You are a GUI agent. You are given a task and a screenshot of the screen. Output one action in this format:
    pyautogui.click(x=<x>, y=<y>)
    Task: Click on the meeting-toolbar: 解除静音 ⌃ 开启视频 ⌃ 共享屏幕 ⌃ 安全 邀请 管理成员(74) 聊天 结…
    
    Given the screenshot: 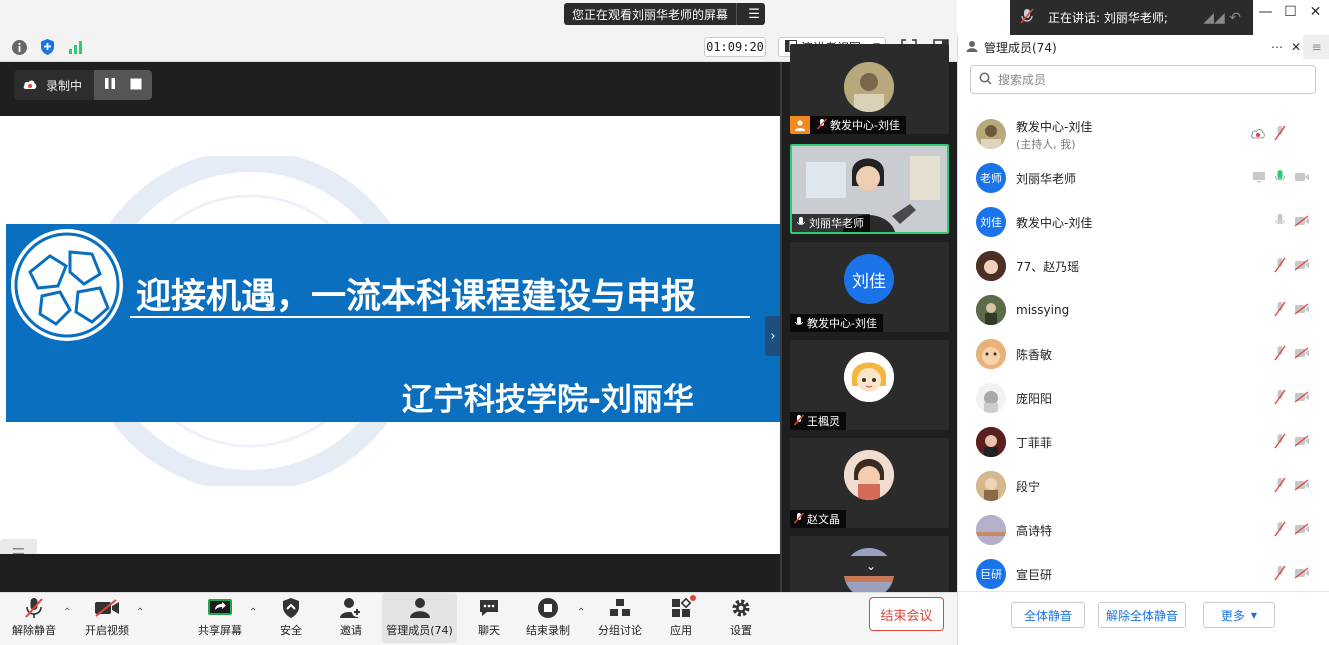 What is the action you would take?
    pyautogui.click(x=478, y=618)
    